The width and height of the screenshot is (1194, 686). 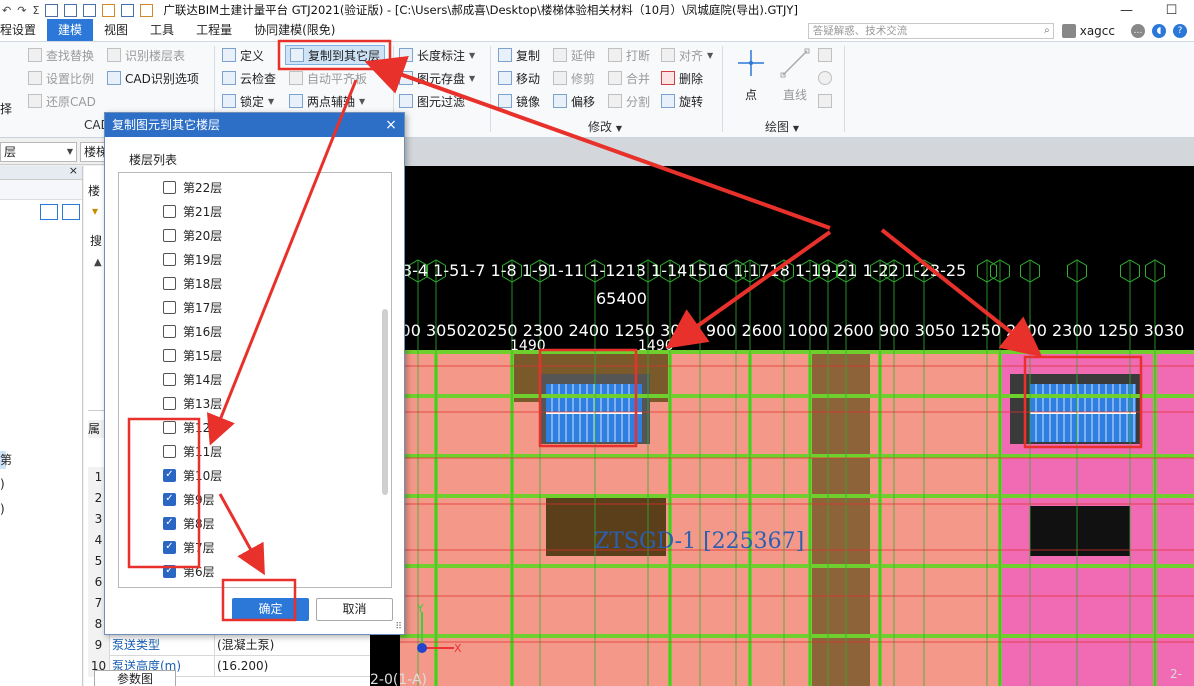 What do you see at coordinates (70, 30) in the screenshot?
I see `menu-modeling: 建模` at bounding box center [70, 30].